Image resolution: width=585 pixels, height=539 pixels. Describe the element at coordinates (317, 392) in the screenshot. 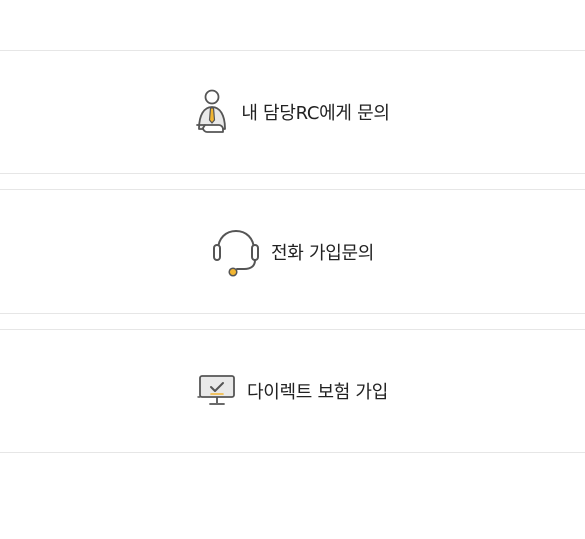

I see `direct-insurance-label: 다이렉트 보험 가입` at that location.